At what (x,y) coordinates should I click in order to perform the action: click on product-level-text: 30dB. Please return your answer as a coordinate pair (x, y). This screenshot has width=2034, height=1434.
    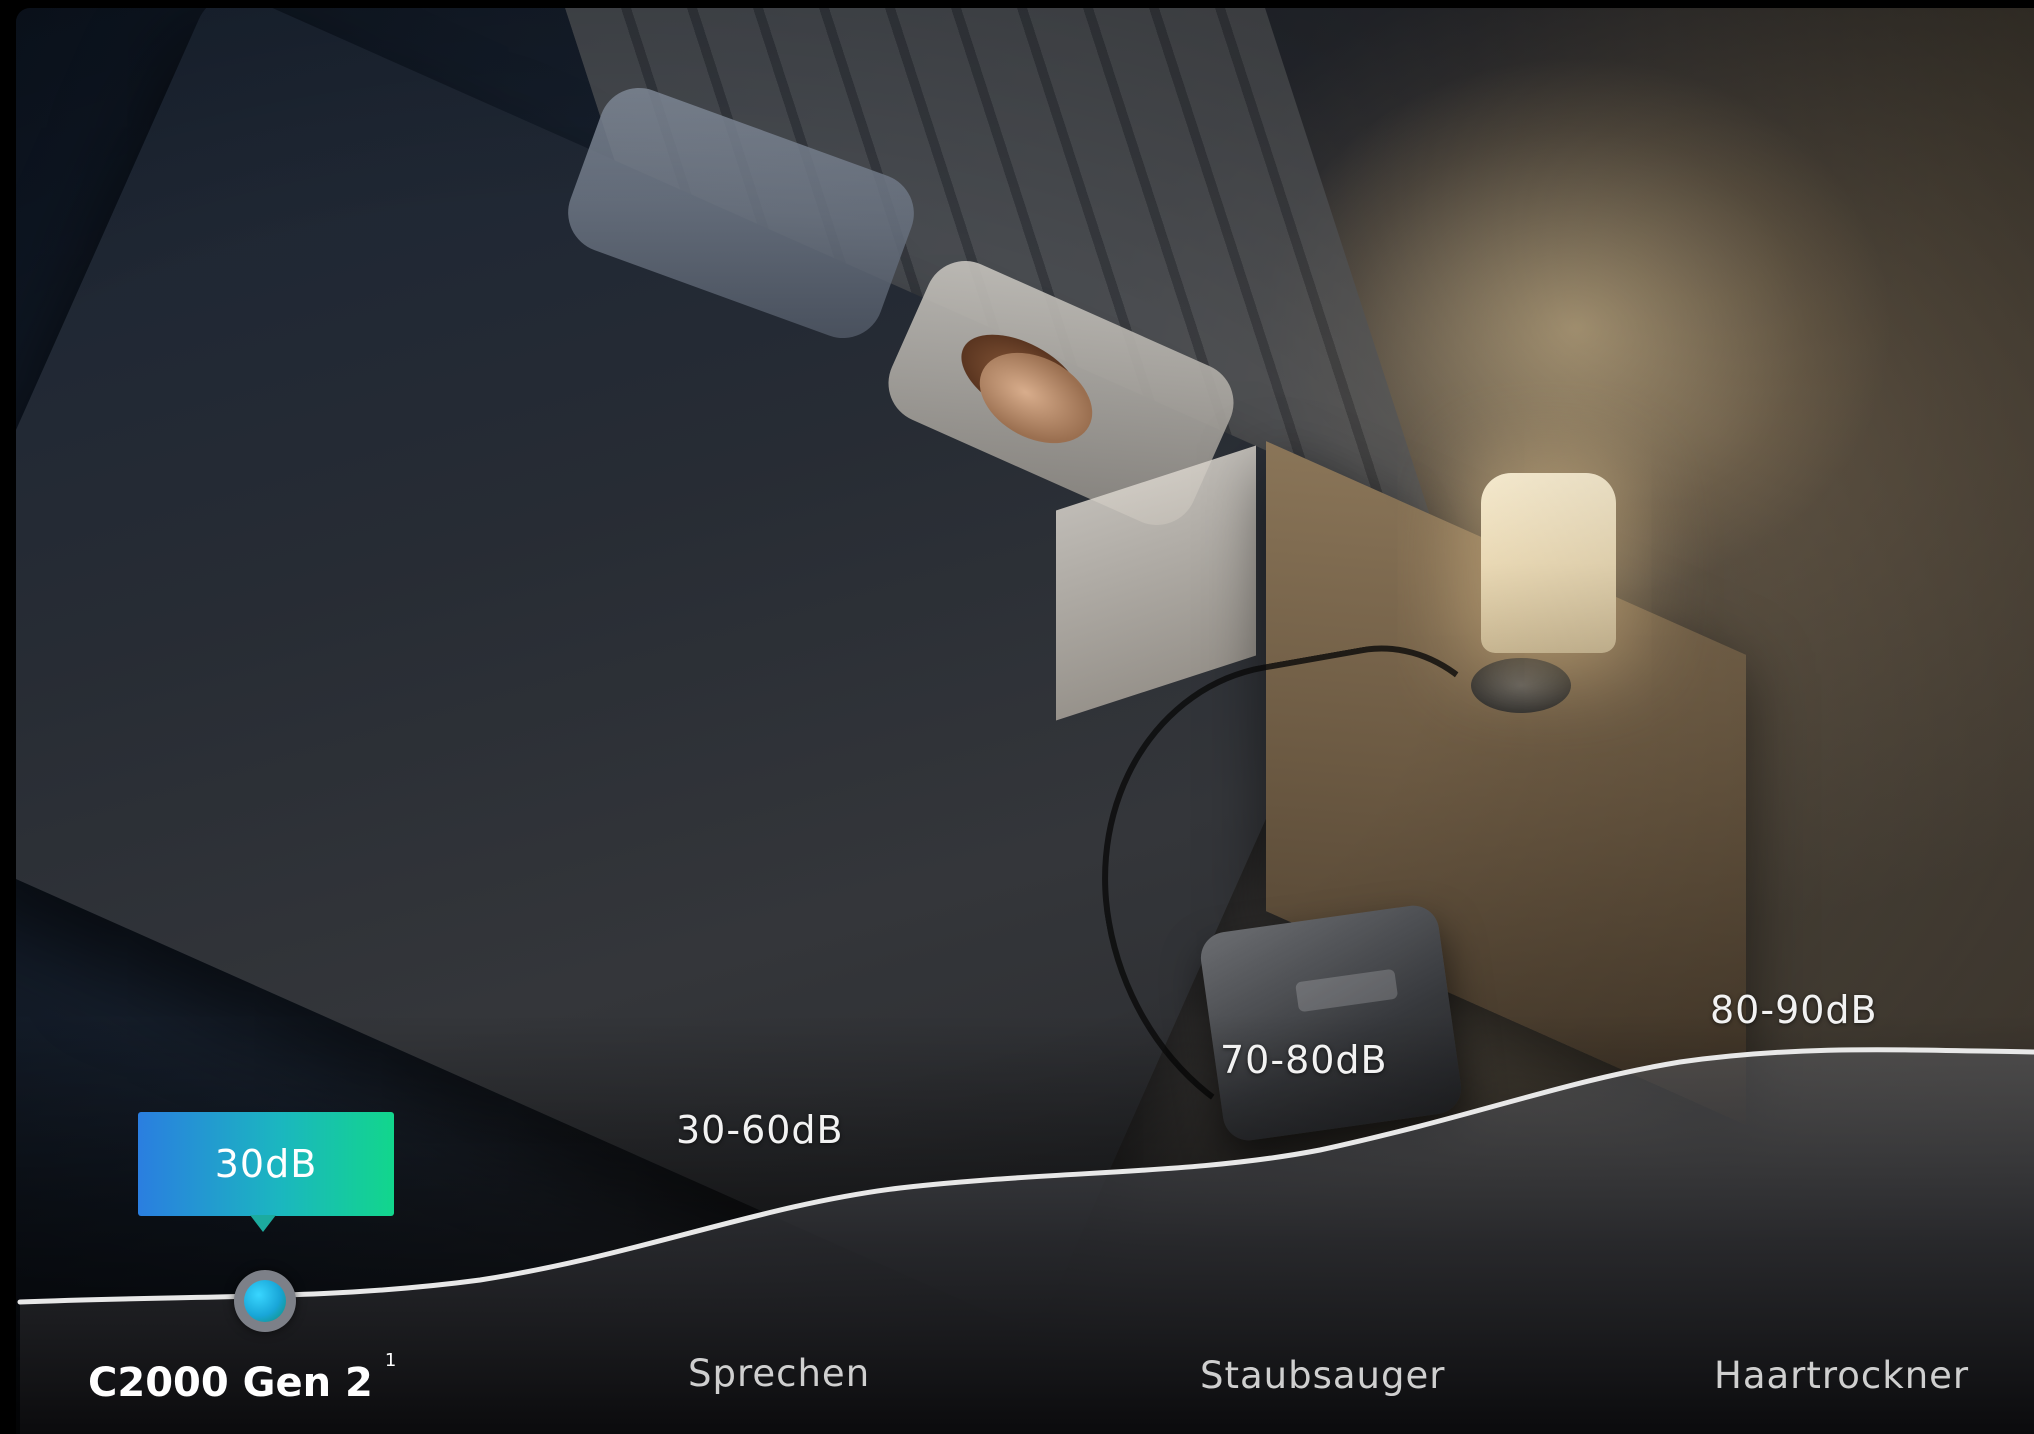
    Looking at the image, I should click on (266, 1164).